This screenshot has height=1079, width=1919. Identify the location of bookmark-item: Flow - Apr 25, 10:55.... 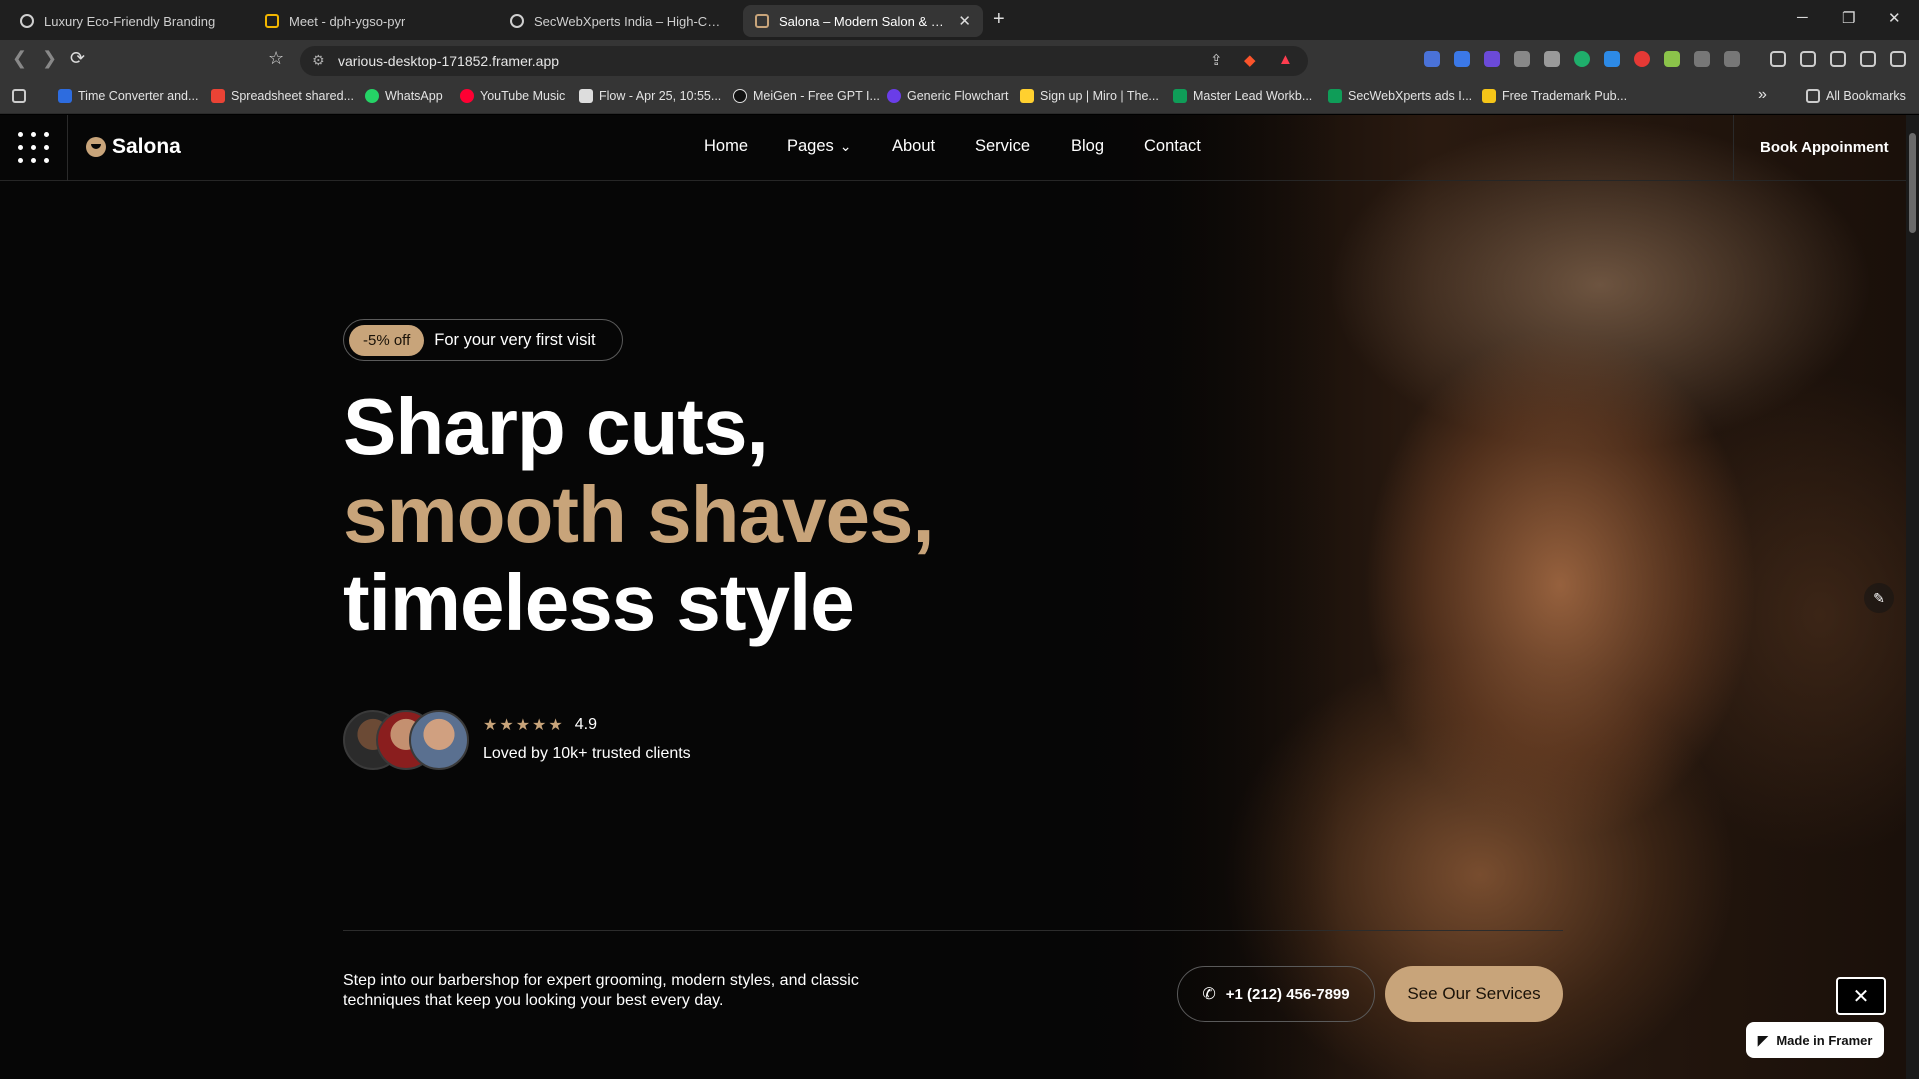
(650, 96).